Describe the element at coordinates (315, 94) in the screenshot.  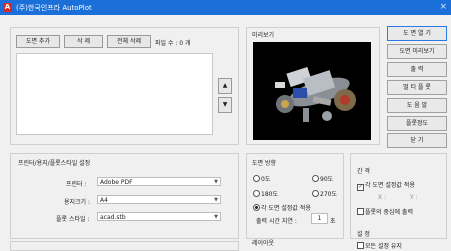
I see `engine-drawing-icon` at that location.